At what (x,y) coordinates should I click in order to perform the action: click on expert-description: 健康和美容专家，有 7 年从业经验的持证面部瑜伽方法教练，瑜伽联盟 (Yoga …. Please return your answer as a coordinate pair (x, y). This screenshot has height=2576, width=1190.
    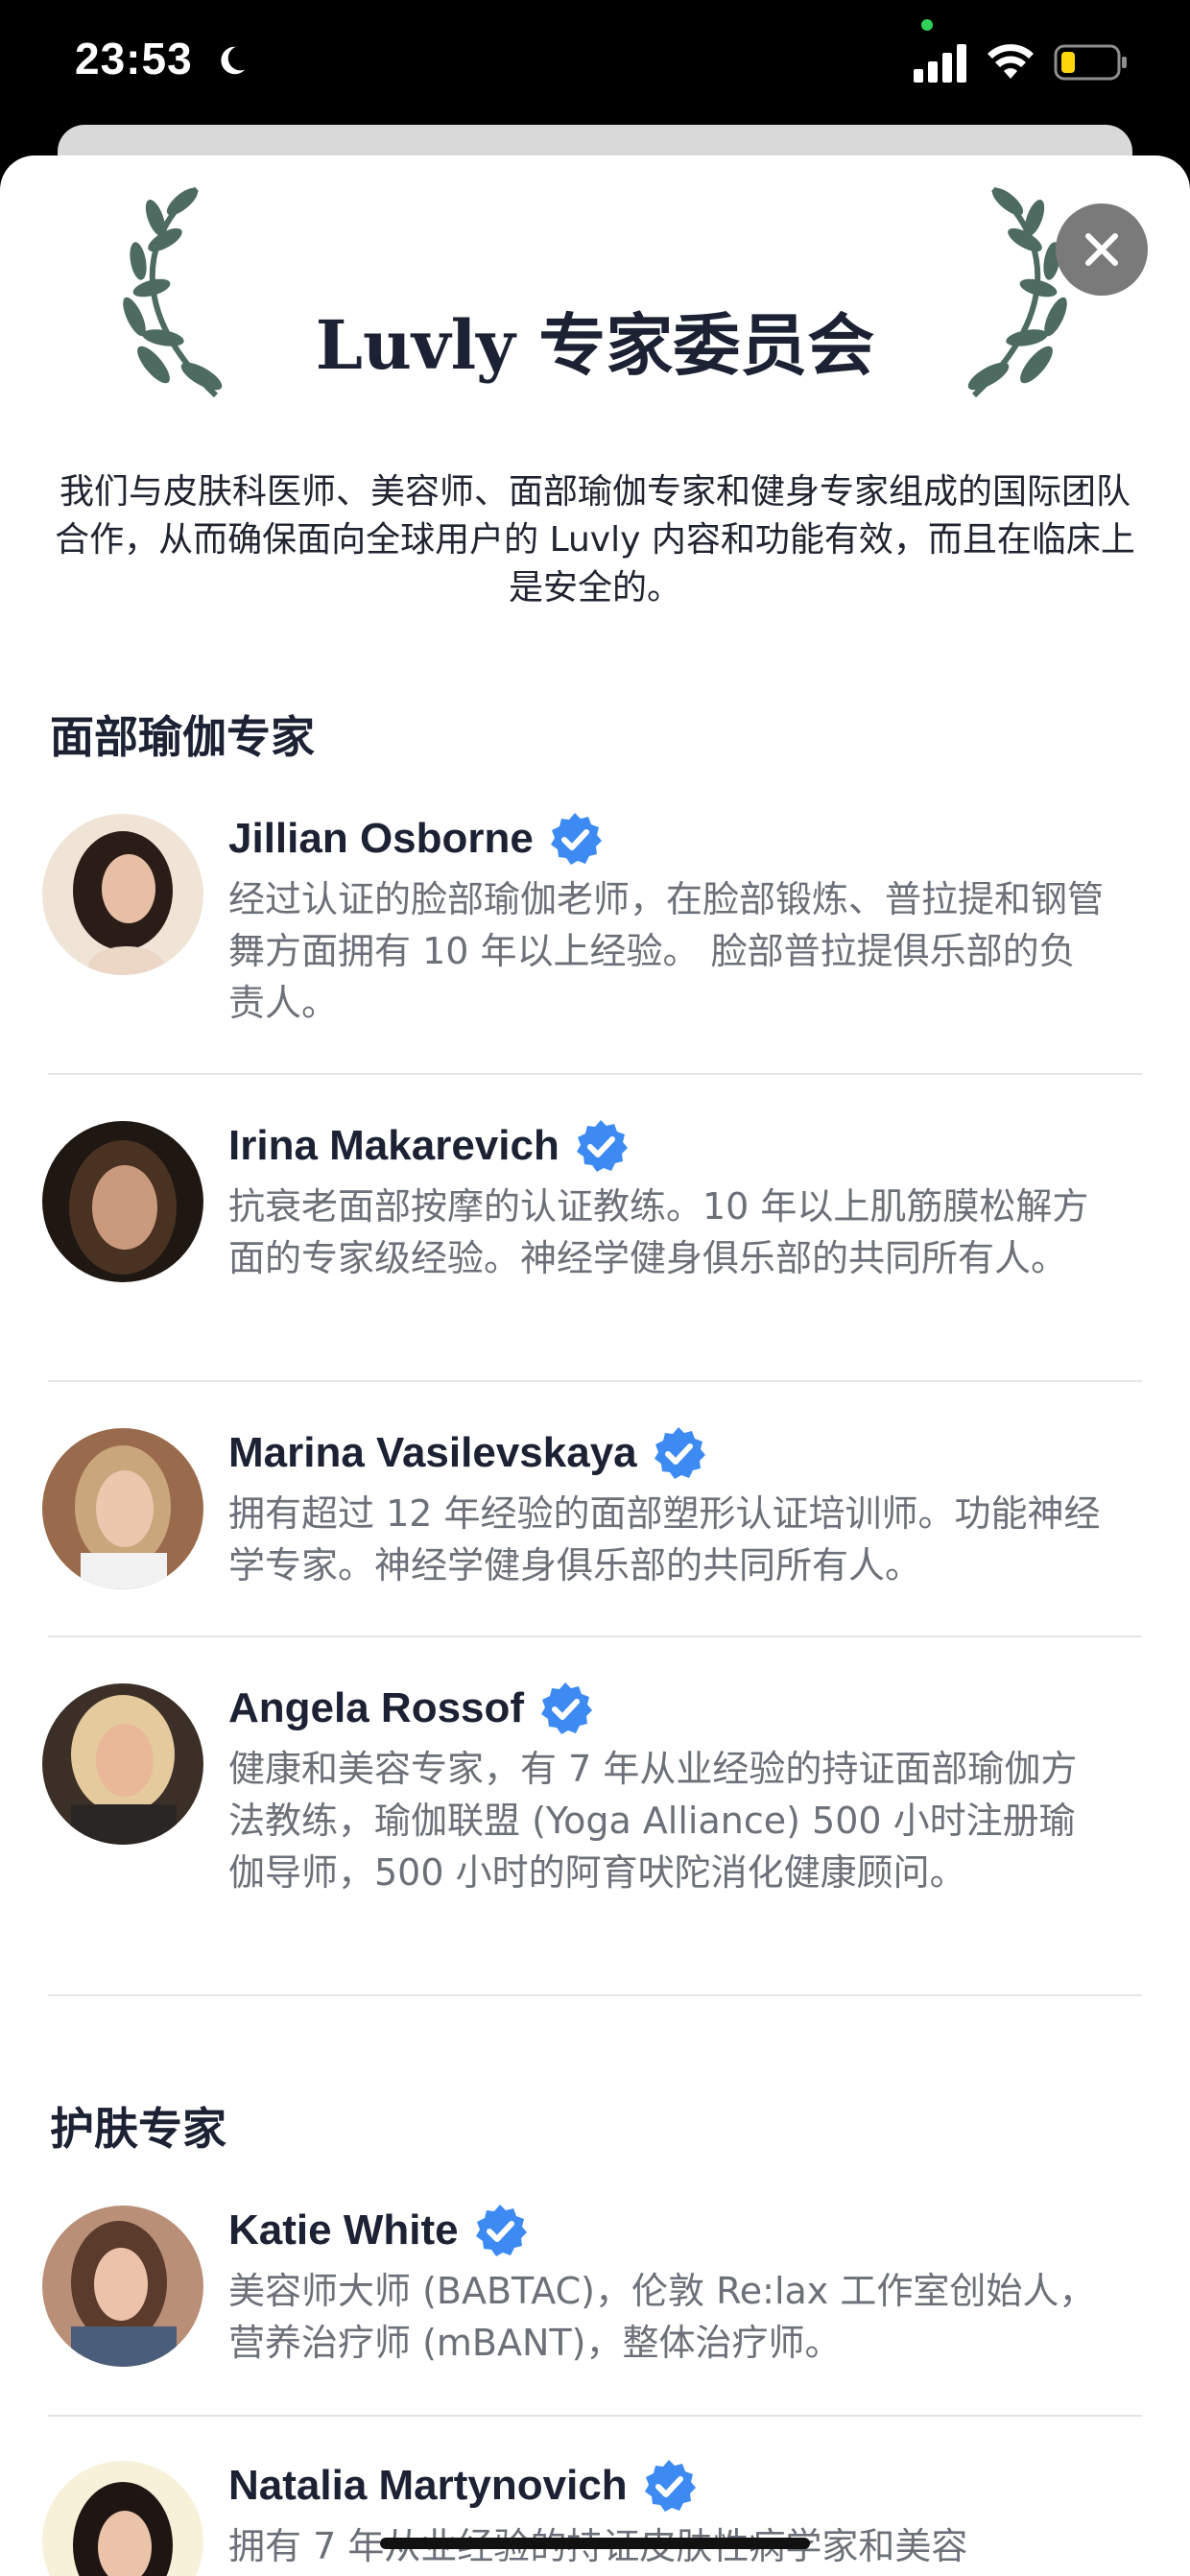
    Looking at the image, I should click on (653, 1821).